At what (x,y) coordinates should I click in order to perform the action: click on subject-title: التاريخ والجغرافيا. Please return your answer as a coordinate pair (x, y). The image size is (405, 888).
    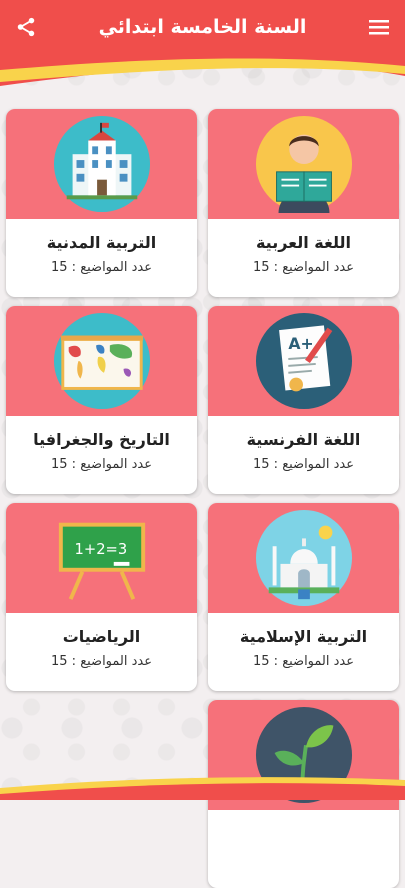
    Looking at the image, I should click on (101, 439).